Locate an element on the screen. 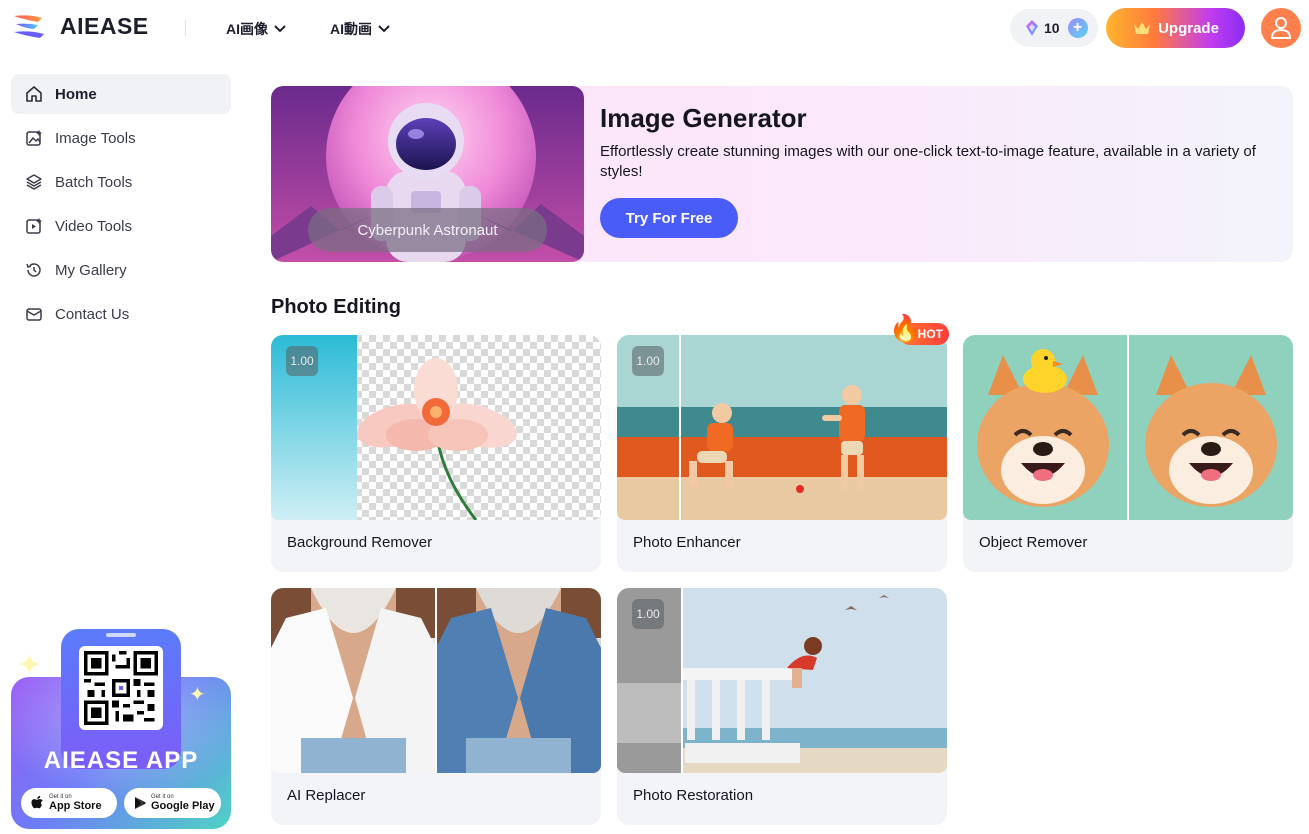 Image resolution: width=1309 pixels, height=834 pixels. credits-count: 10 is located at coordinates (1052, 28).